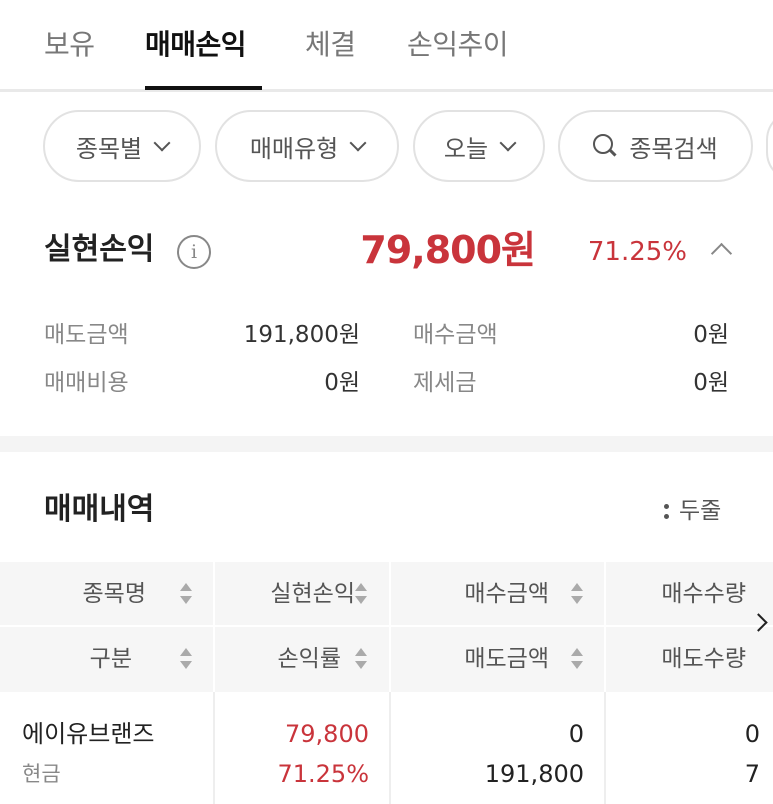 This screenshot has width=773, height=804. I want to click on row-buy-amount: 0, so click(576, 734).